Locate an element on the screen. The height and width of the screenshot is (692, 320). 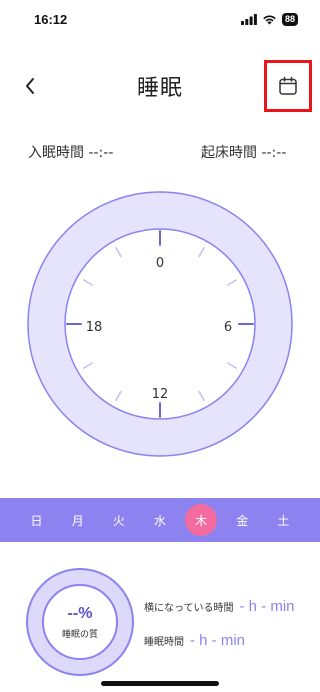
status-bar: 16:12 88 is located at coordinates (160, 20).